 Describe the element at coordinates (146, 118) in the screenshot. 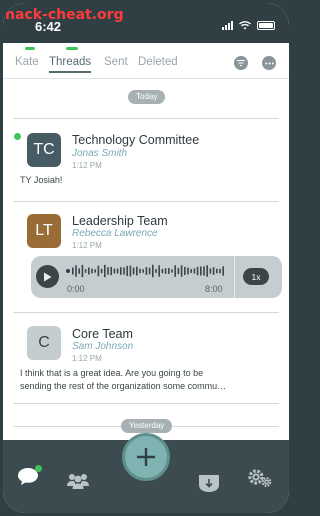

I see `day-separator-line` at that location.